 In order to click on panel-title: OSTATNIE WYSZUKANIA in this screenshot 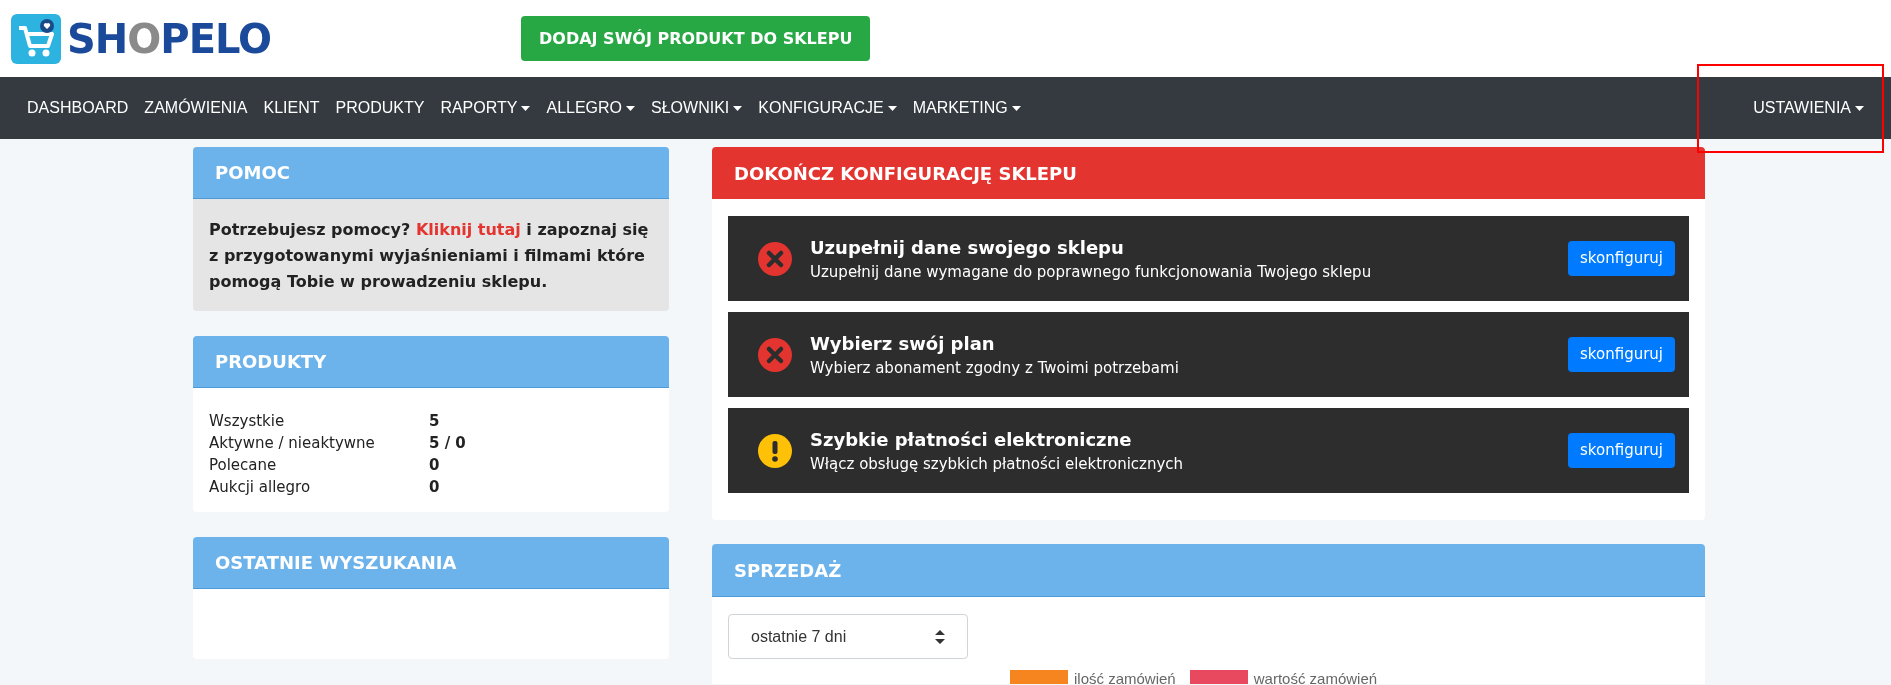, I will do `click(336, 563)`.